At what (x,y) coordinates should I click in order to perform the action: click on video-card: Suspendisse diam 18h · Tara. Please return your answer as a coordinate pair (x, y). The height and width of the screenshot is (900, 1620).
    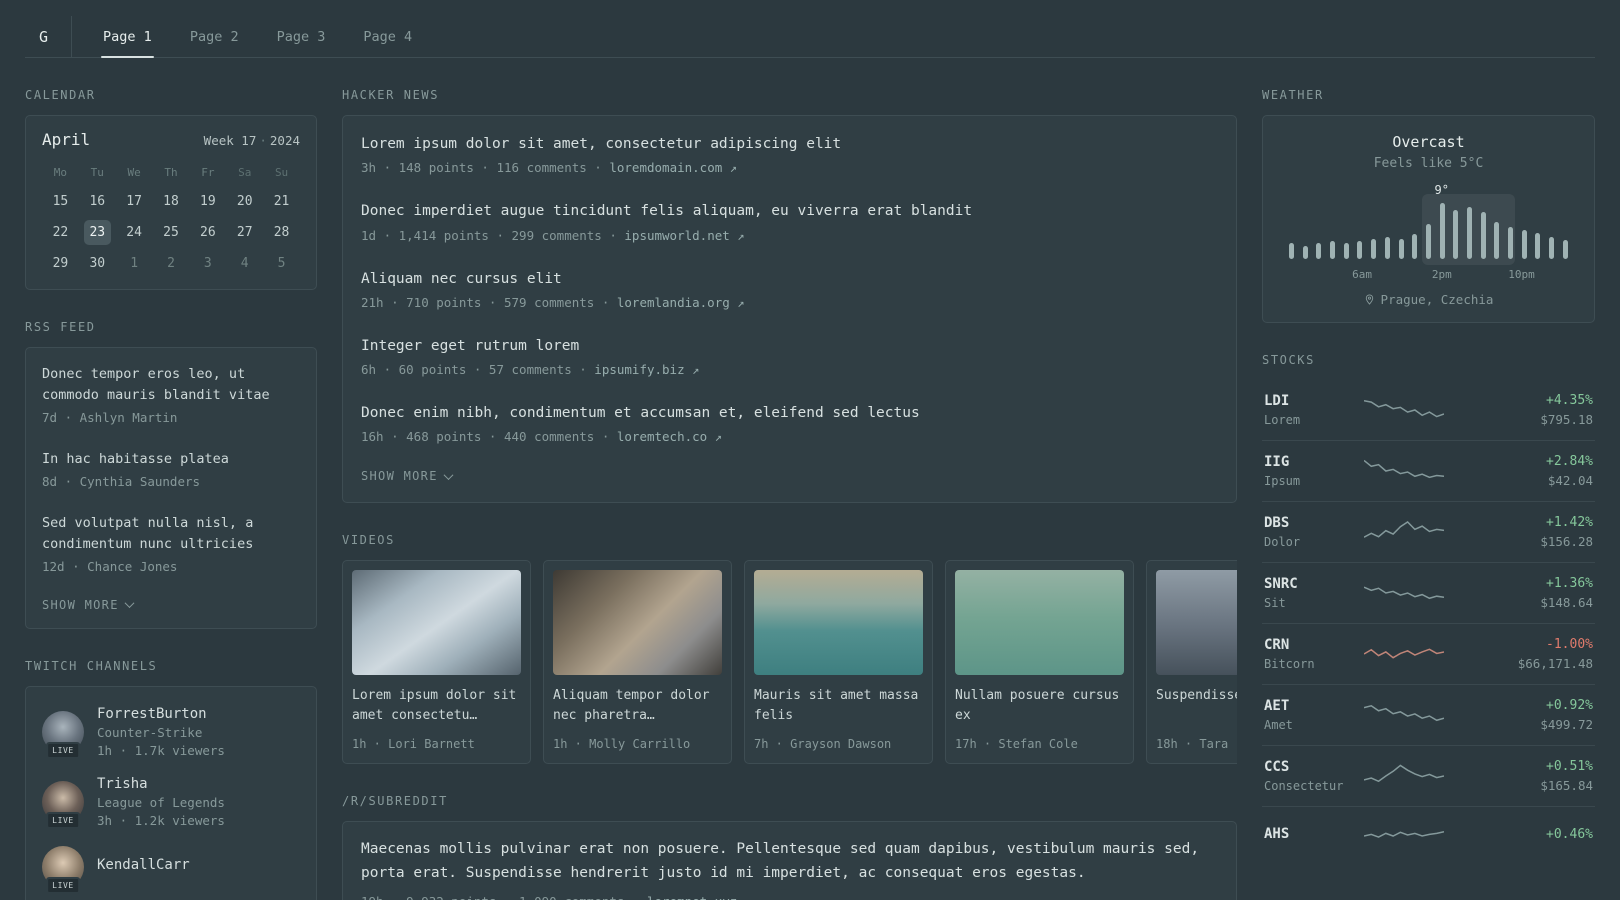
    Looking at the image, I should click on (1191, 662).